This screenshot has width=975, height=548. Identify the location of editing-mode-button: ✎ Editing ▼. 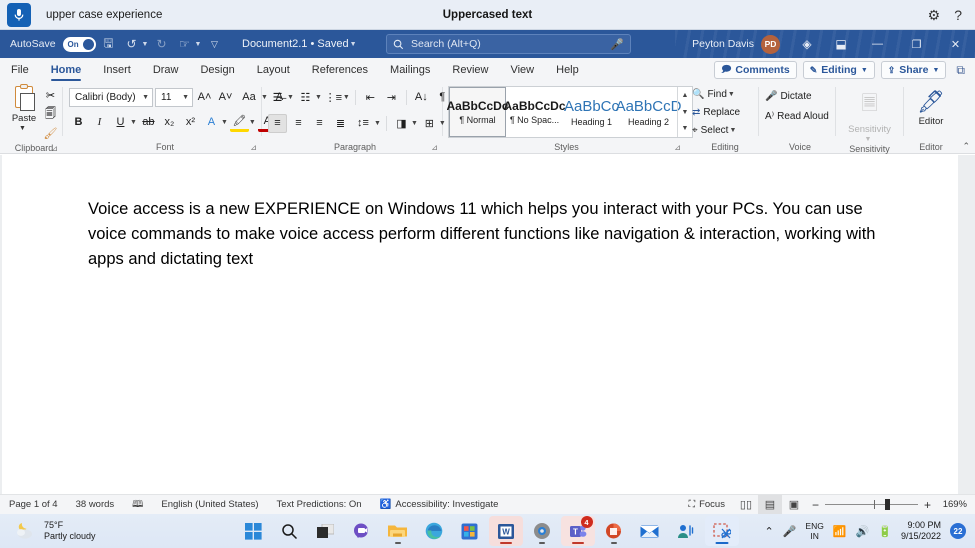
(838, 70).